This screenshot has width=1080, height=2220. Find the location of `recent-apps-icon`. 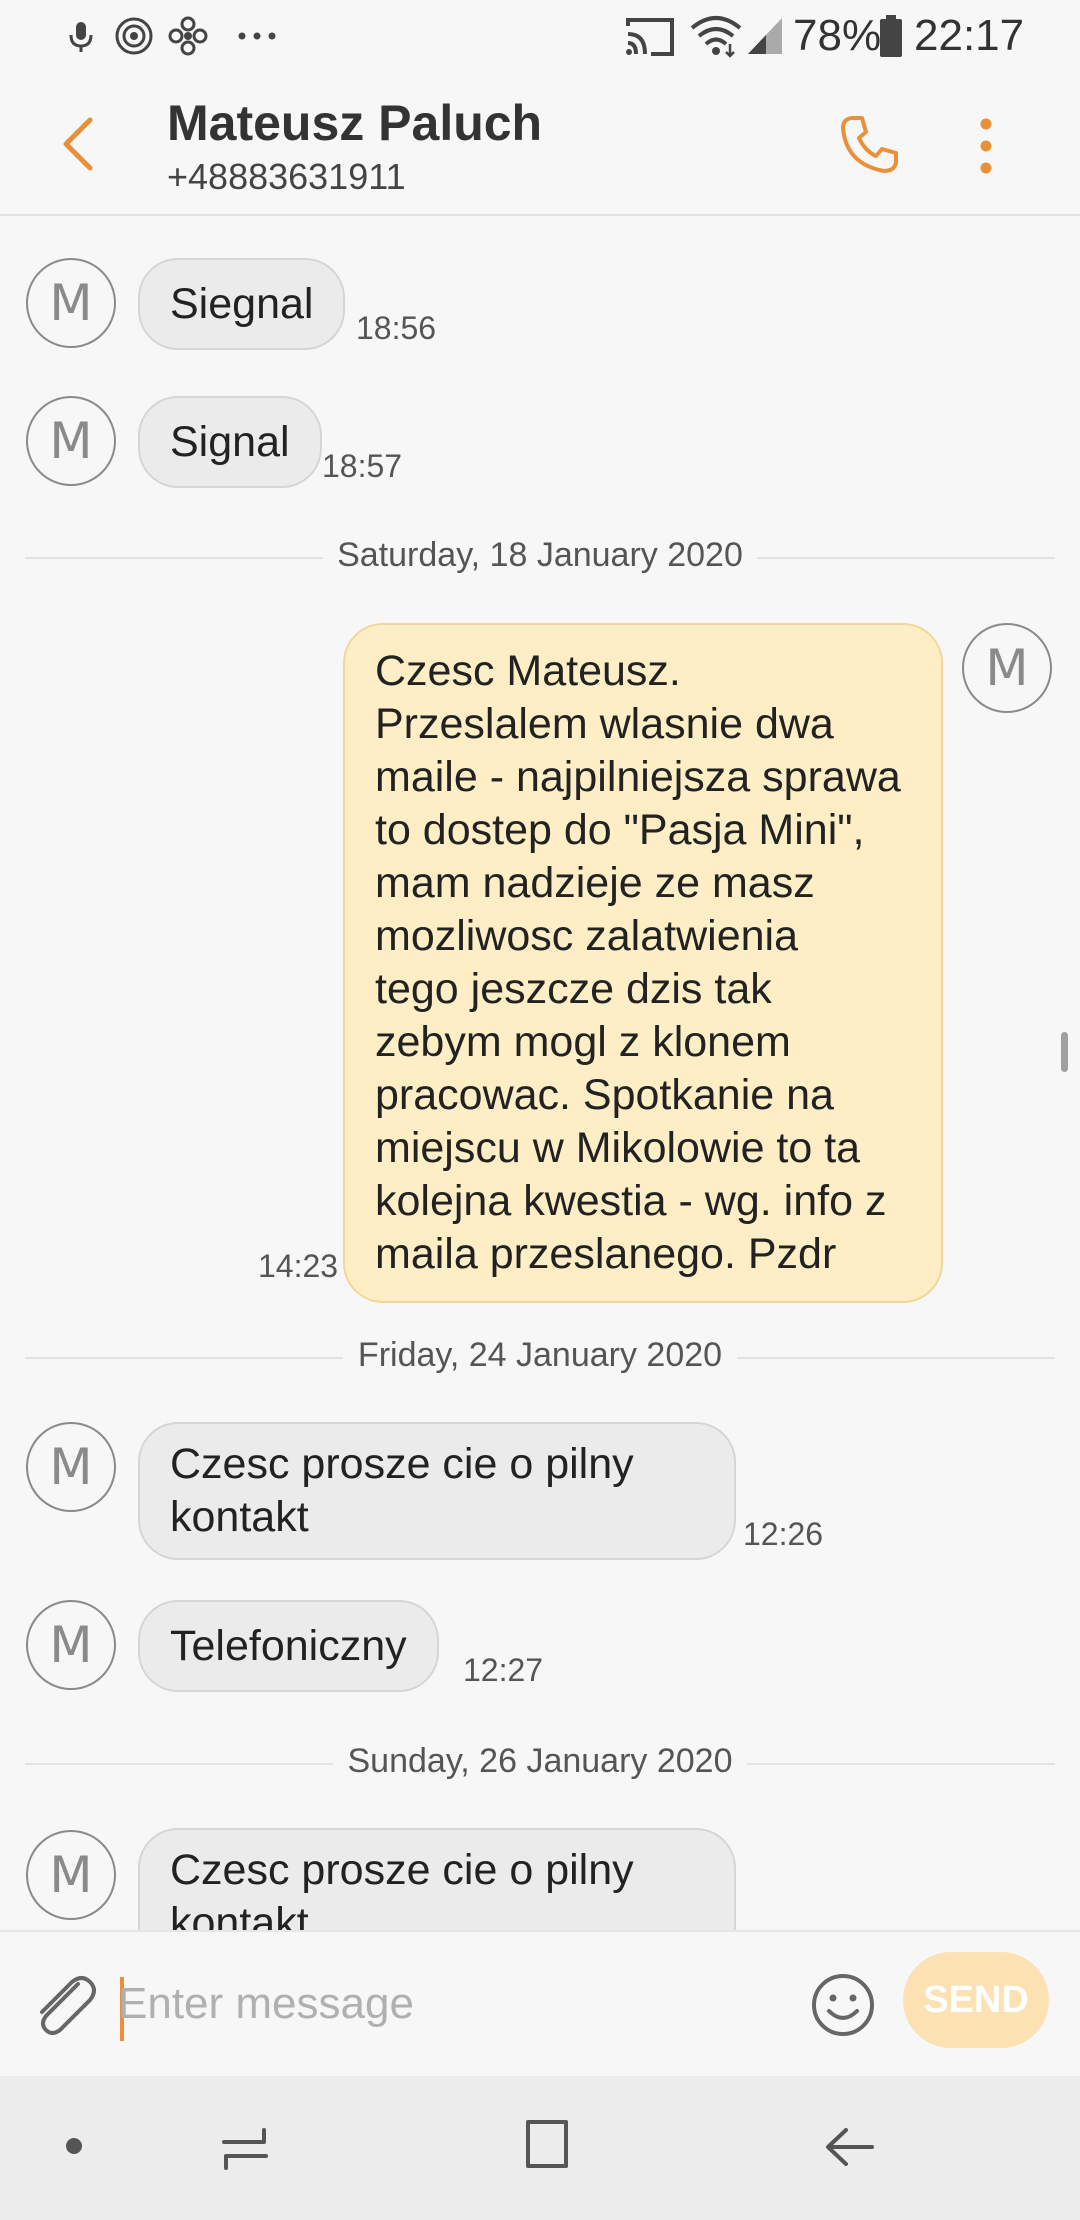

recent-apps-icon is located at coordinates (245, 2149).